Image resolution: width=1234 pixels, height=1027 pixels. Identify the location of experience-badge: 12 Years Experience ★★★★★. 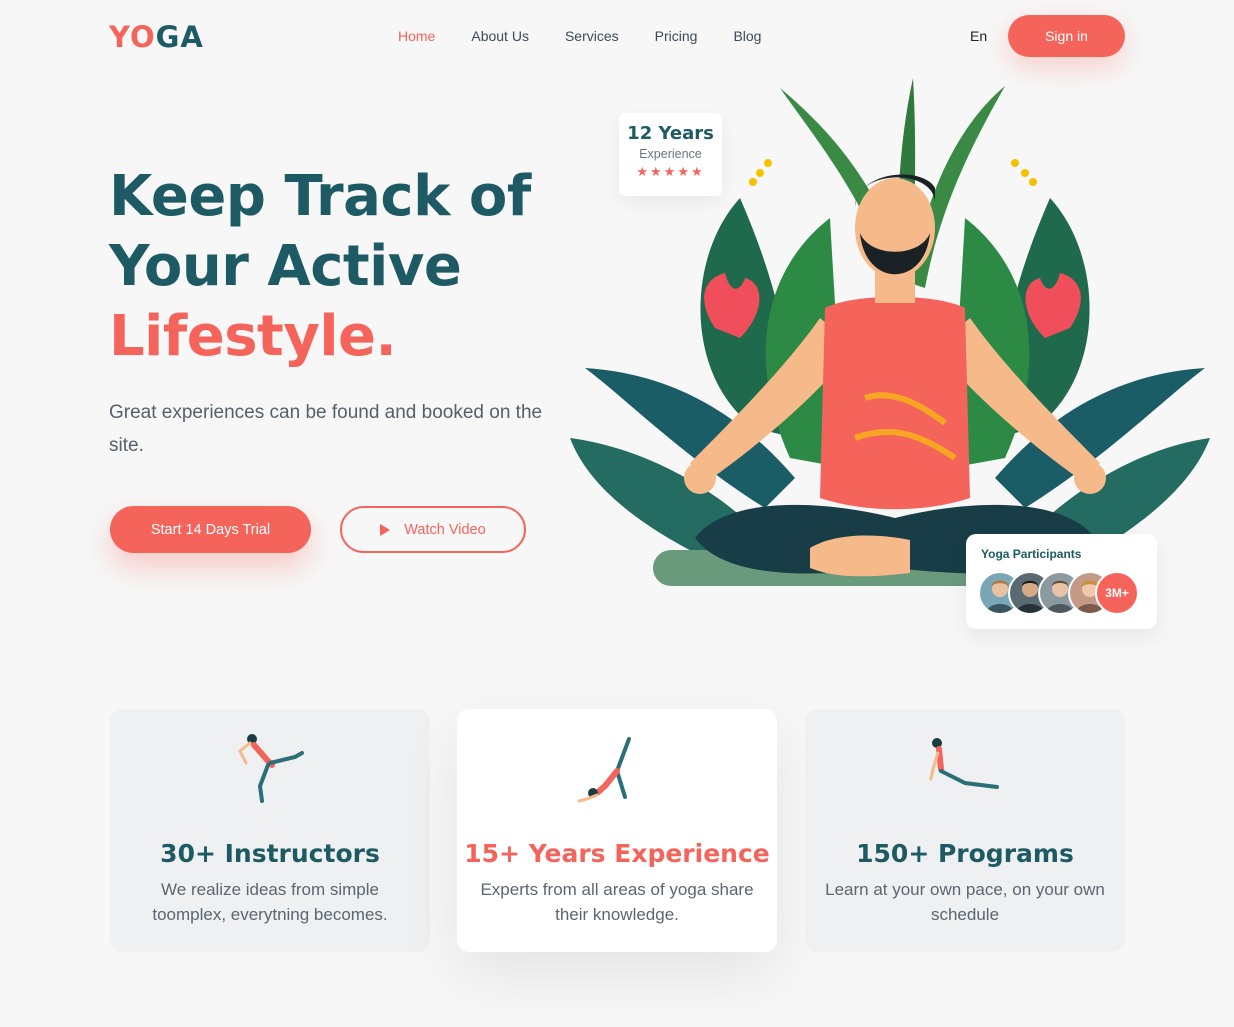
(670, 154).